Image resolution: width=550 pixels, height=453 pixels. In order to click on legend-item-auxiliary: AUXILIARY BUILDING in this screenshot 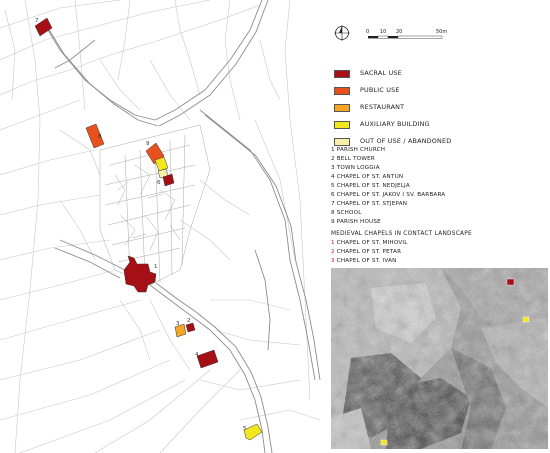, I will do `click(438, 129)`.